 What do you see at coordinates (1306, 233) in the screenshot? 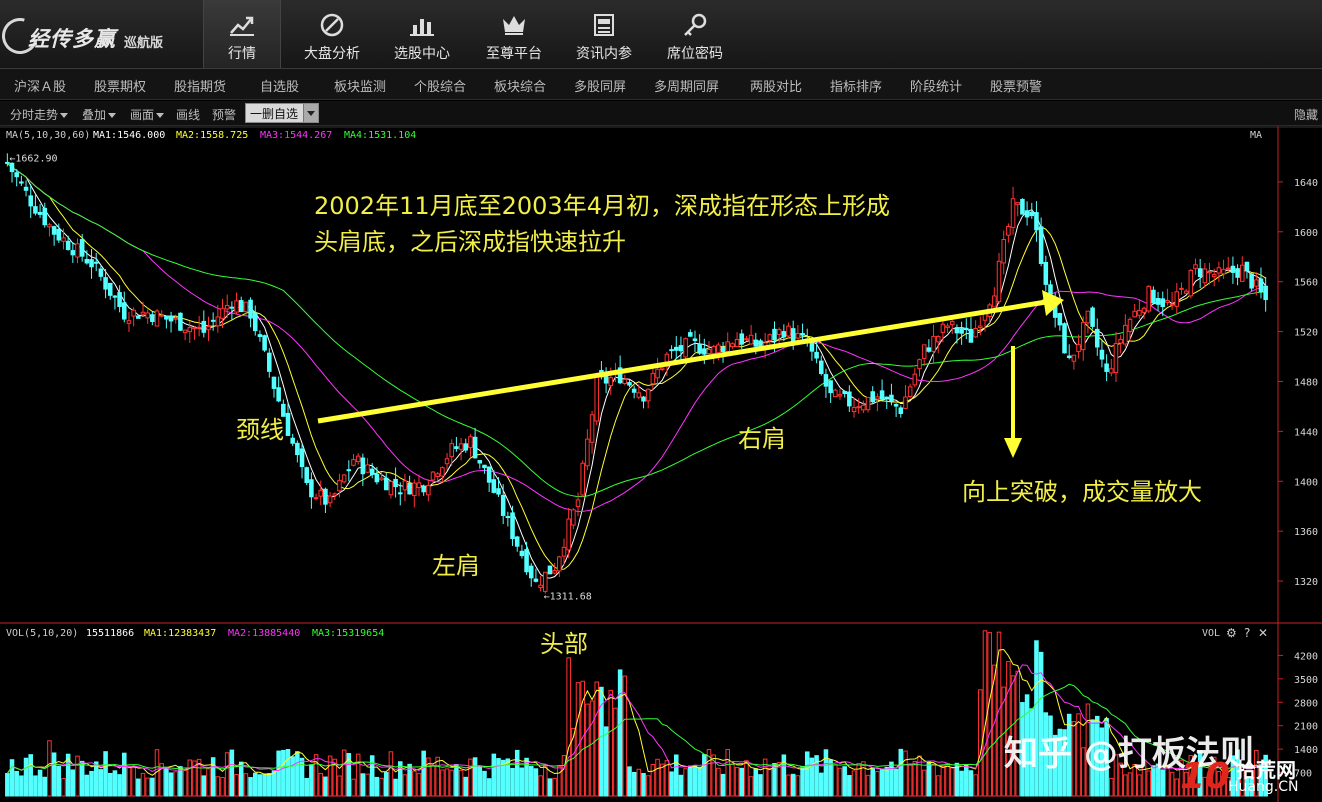
I see `price-tick-label: 1600` at bounding box center [1306, 233].